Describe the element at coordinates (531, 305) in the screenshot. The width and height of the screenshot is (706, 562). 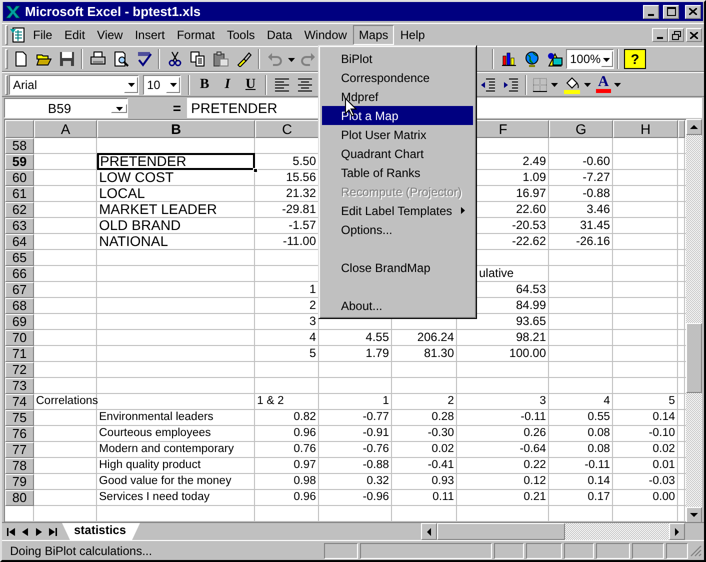
I see `table-cell: 84.99` at that location.